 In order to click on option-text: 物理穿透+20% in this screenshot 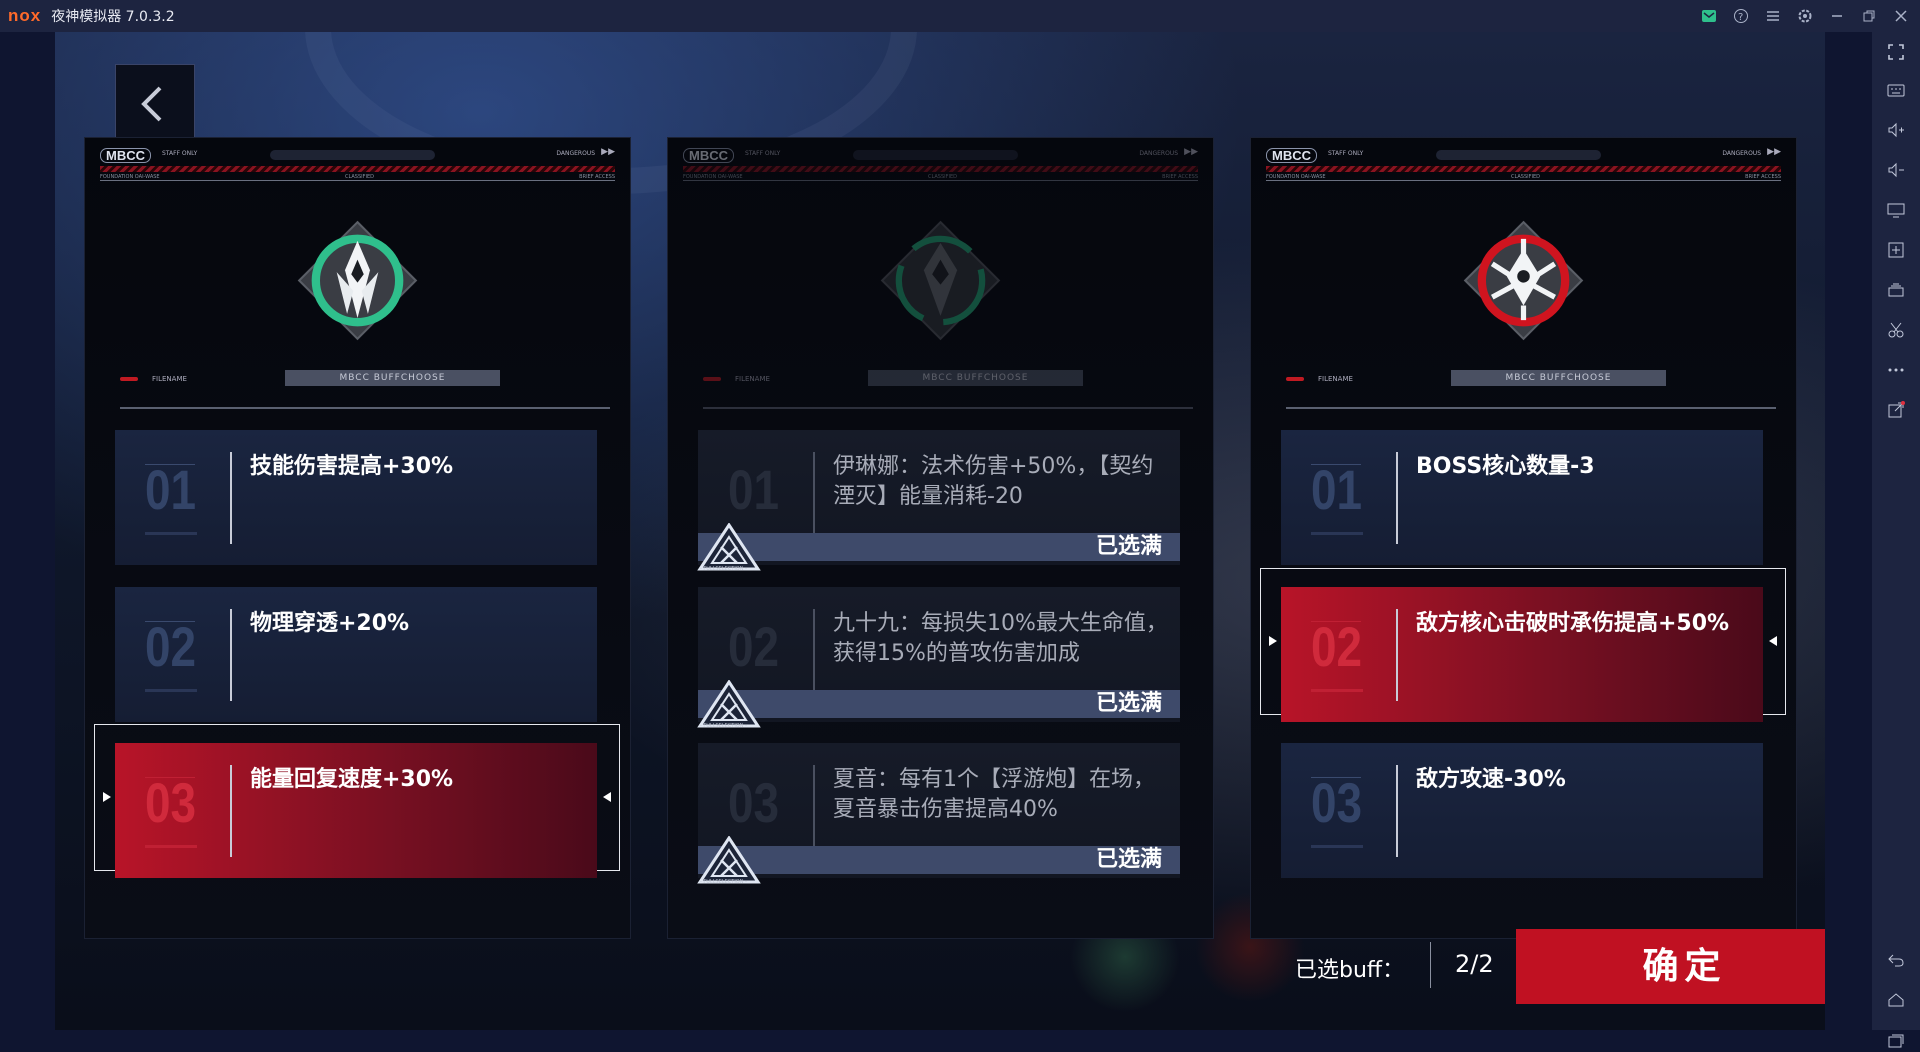, I will do `click(330, 623)`.